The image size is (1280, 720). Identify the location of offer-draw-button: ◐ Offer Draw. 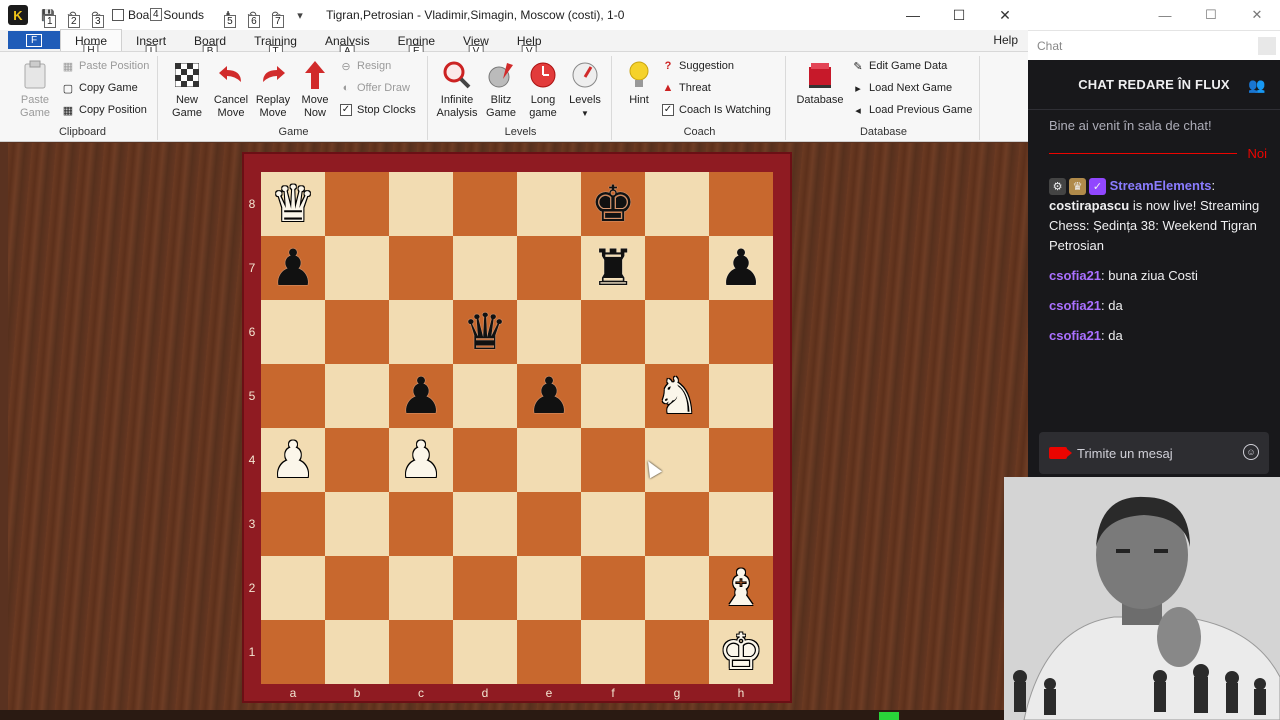
(375, 88).